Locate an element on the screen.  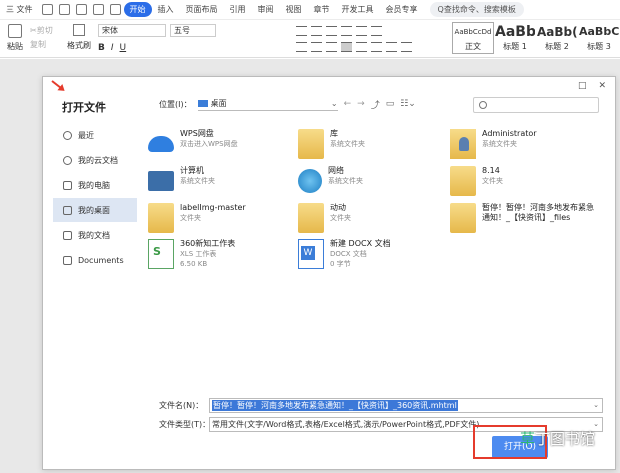
preview-icon is located at coordinates (98, 9).